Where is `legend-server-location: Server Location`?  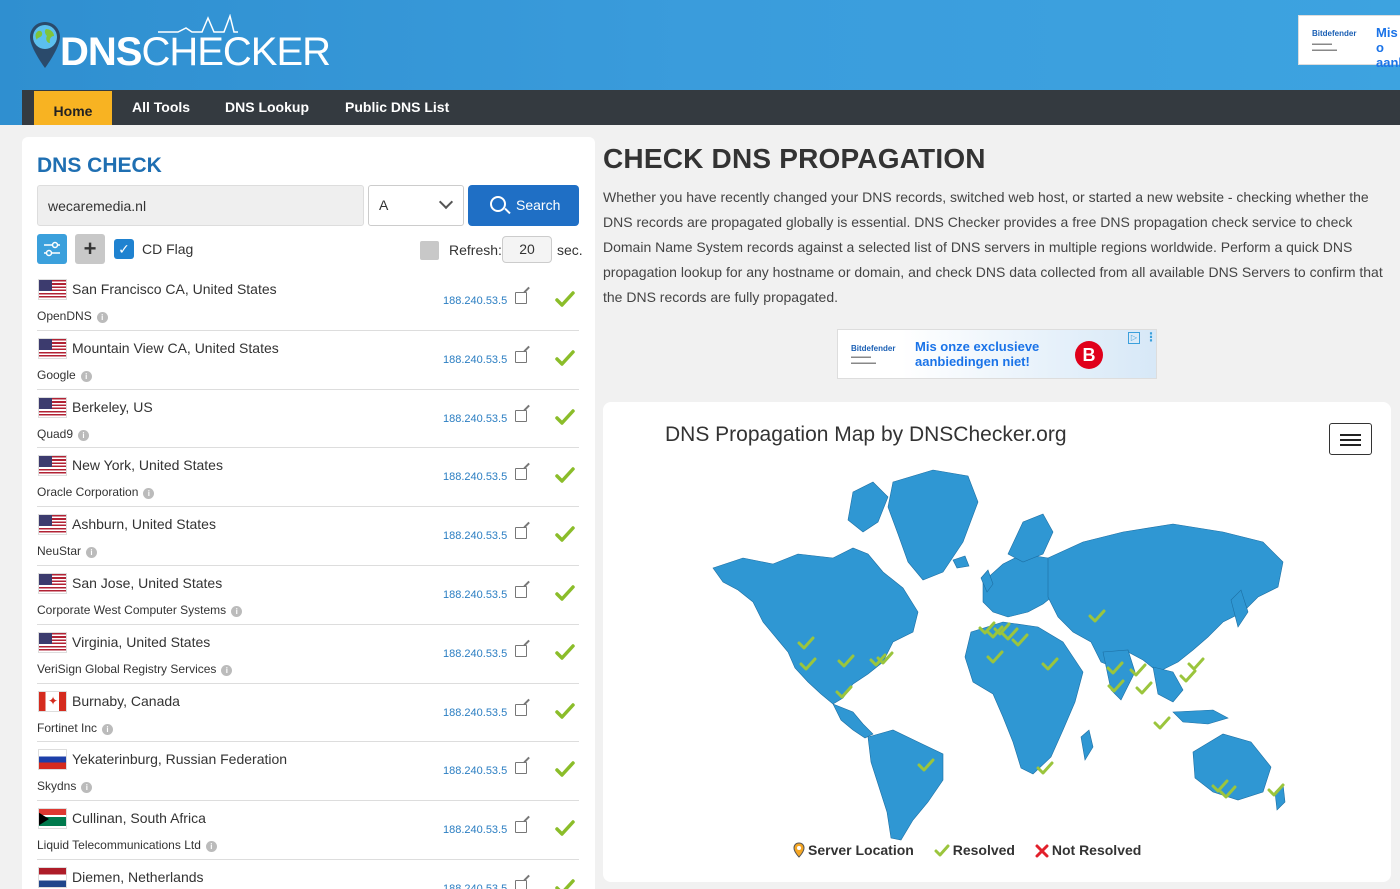 legend-server-location: Server Location is located at coordinates (853, 850).